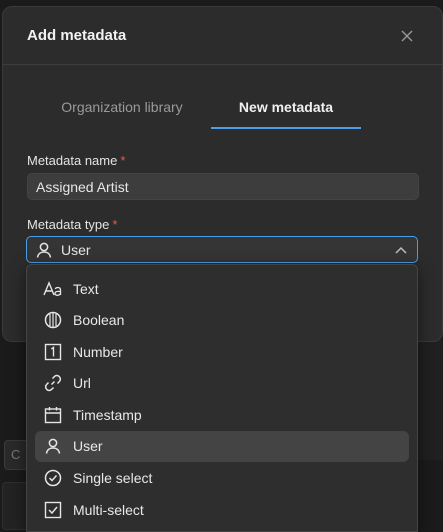  I want to click on close-icon, so click(407, 36).